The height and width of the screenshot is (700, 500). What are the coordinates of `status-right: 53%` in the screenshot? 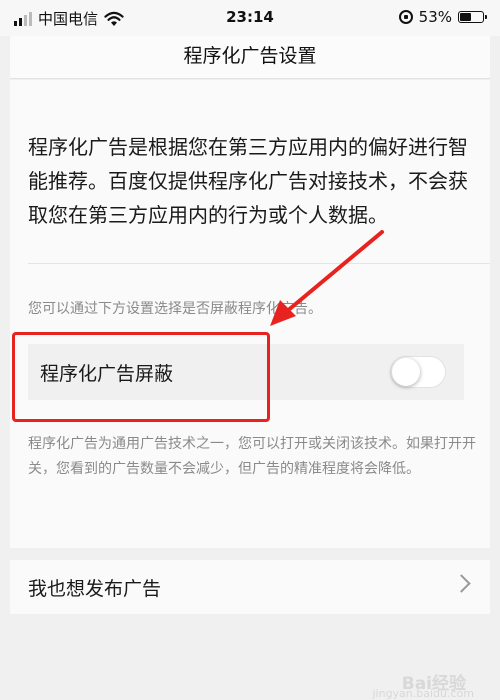 It's located at (442, 17).